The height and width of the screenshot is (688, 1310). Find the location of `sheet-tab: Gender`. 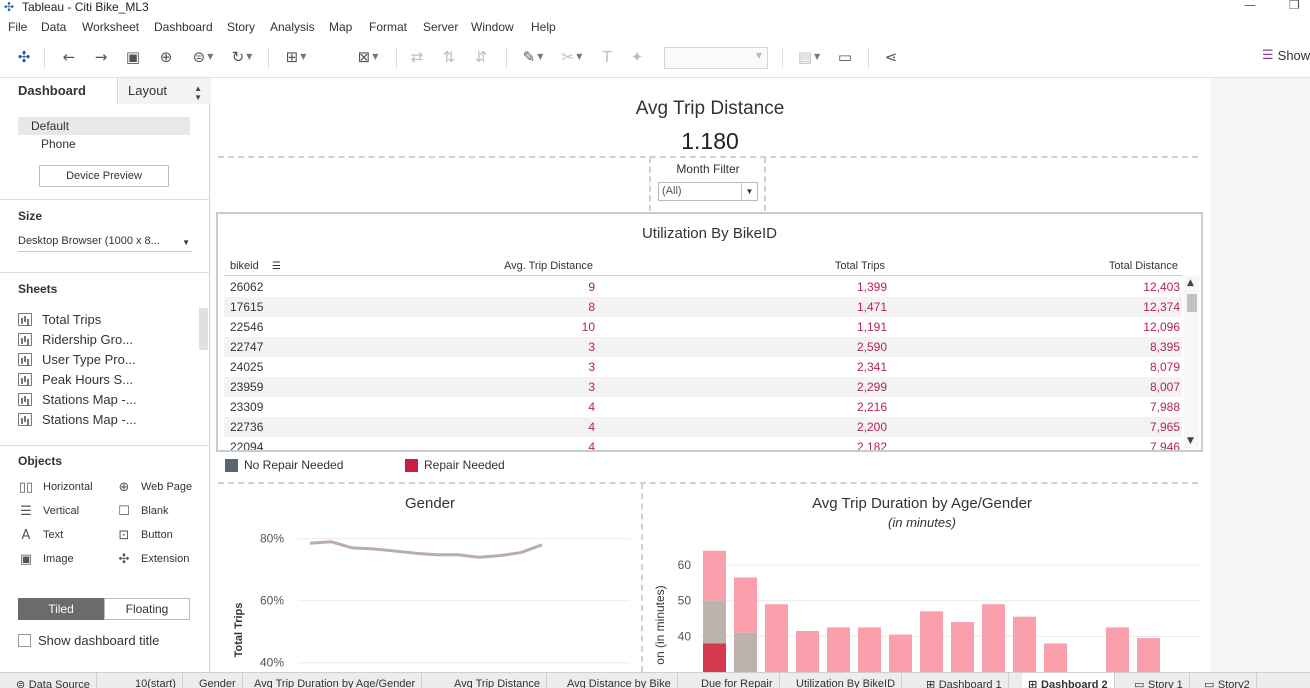

sheet-tab: Gender is located at coordinates (218, 680).